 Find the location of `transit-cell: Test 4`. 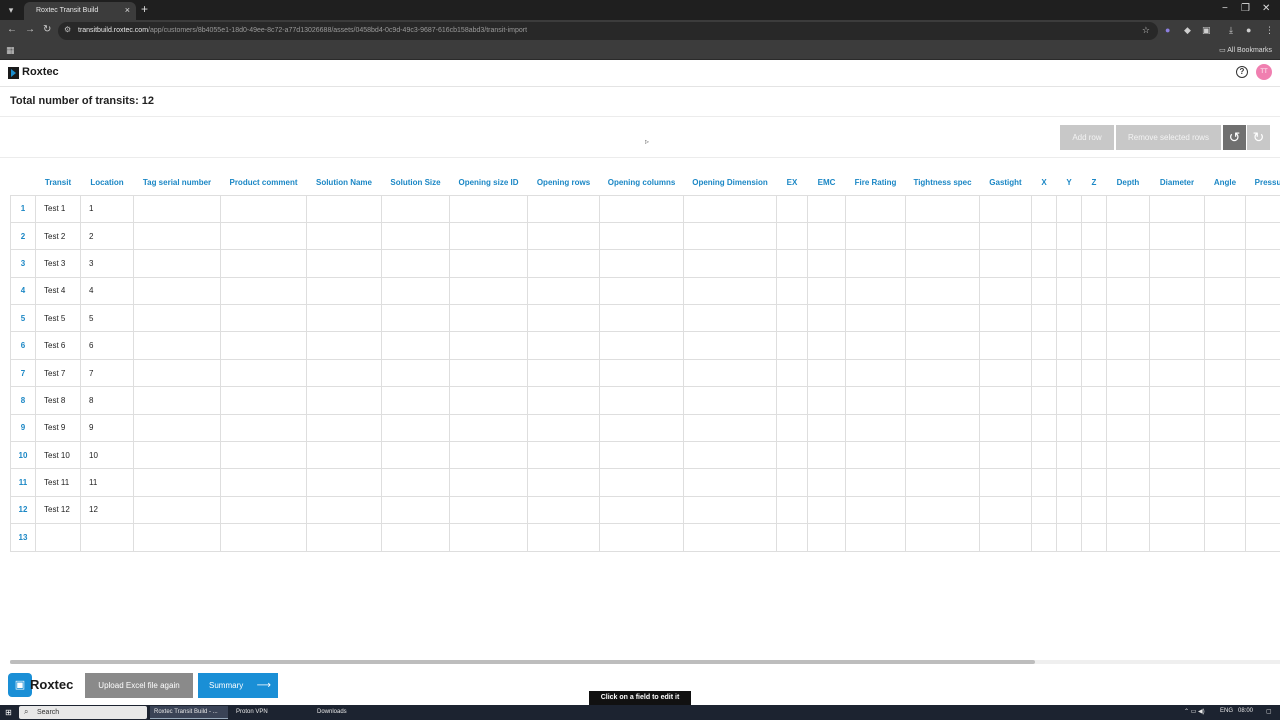

transit-cell: Test 4 is located at coordinates (58, 291).